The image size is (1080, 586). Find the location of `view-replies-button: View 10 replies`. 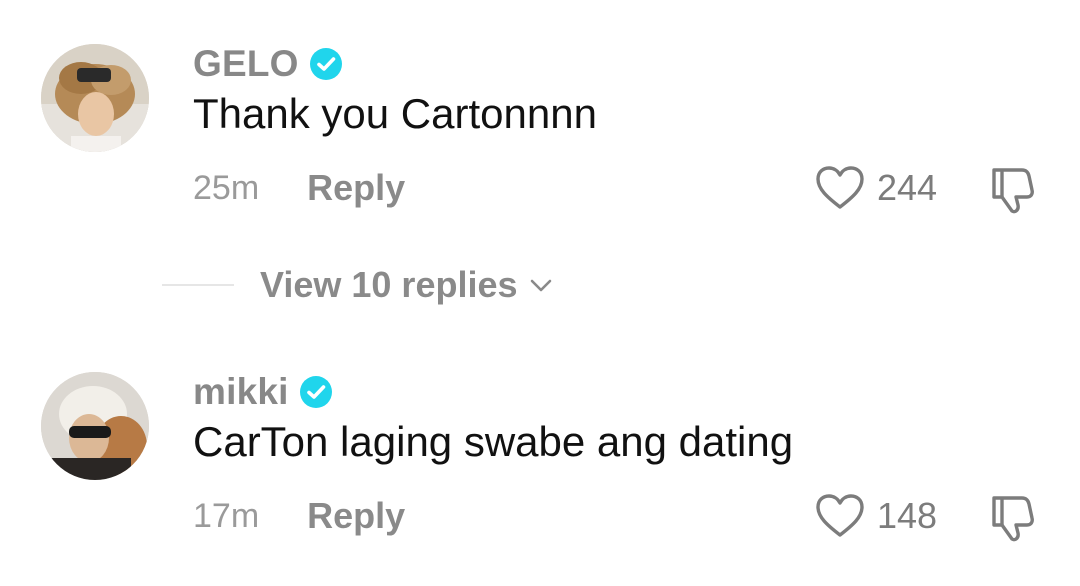

view-replies-button: View 10 replies is located at coordinates (358, 284).